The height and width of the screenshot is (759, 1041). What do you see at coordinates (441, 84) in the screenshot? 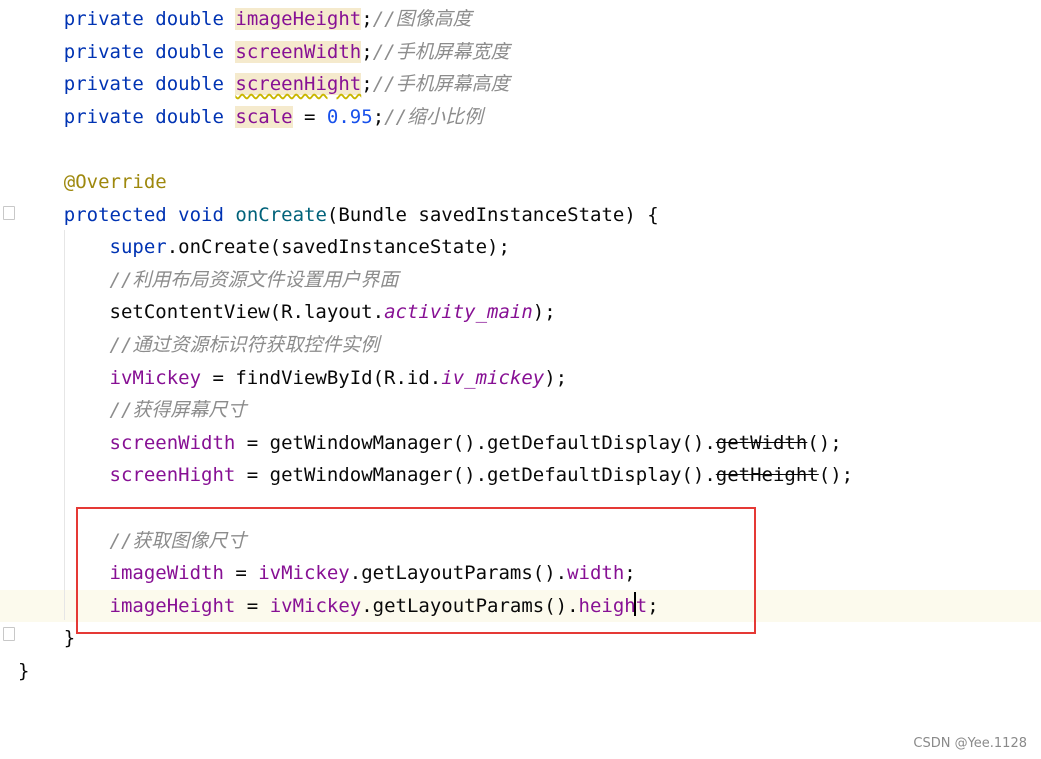
I see `code-token: //手机屏幕高度` at bounding box center [441, 84].